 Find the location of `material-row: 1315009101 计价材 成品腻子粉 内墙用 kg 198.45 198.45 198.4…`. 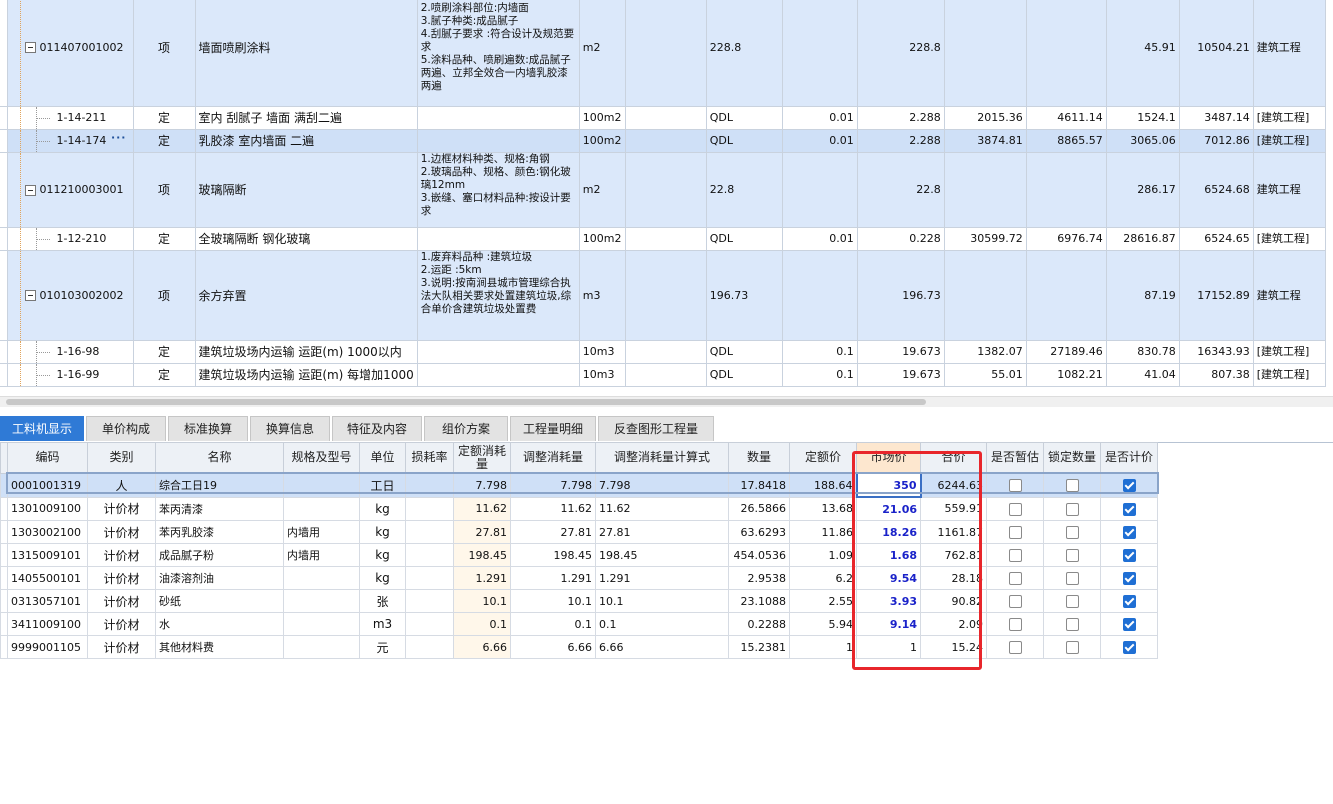

material-row: 1315009101 计价材 成品腻子粉 内墙用 kg 198.45 198.45 198.4… is located at coordinates (579, 555).